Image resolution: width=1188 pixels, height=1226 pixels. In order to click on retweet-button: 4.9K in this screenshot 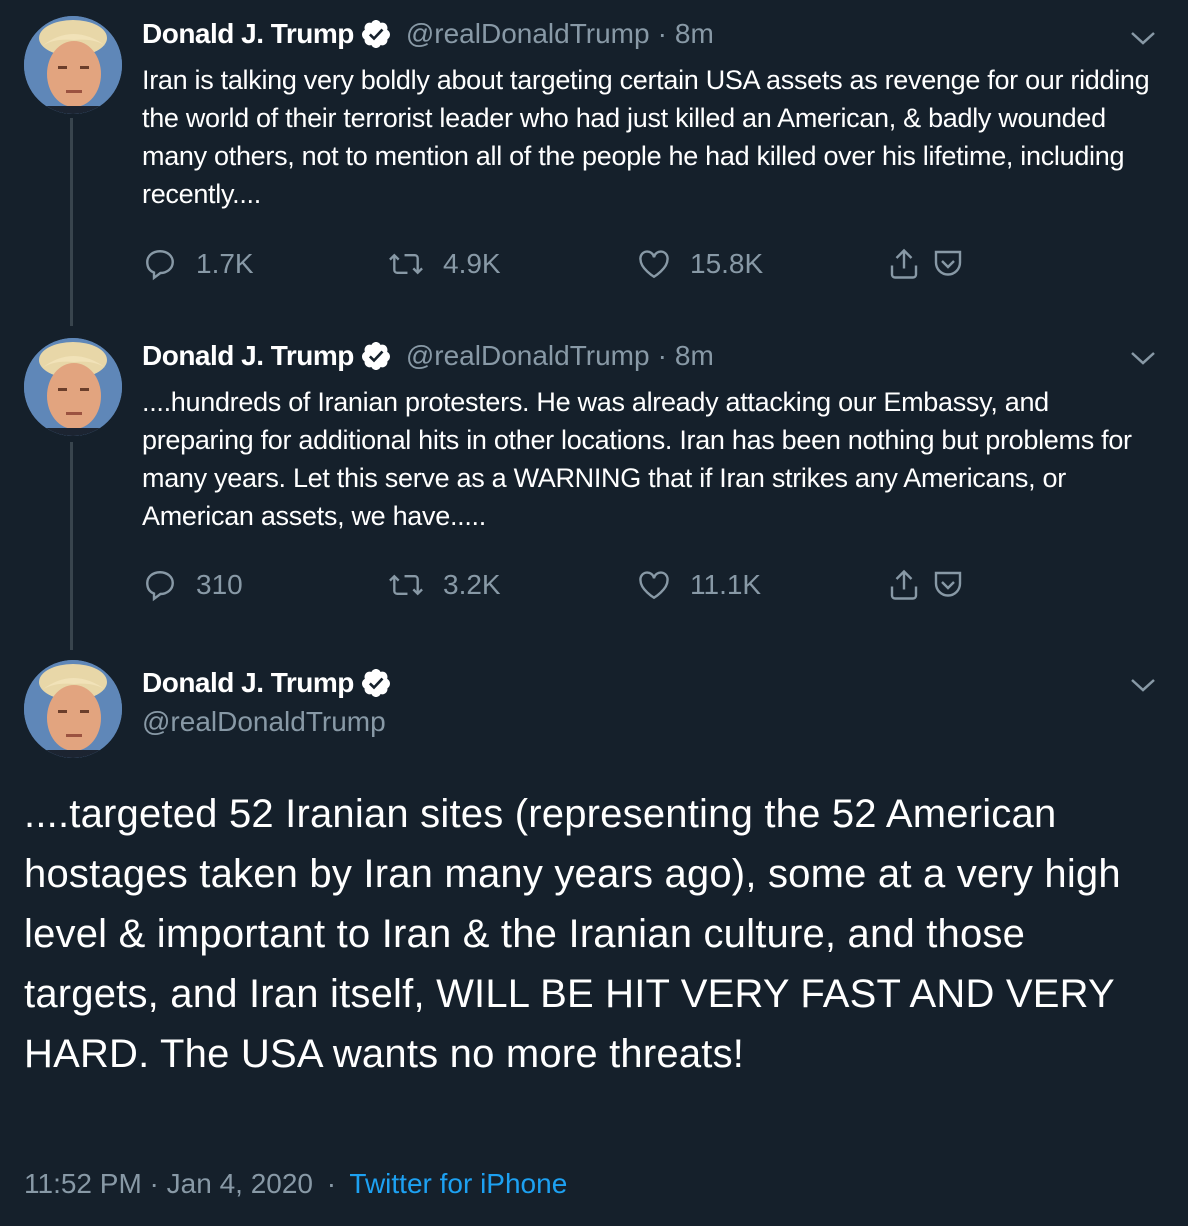, I will do `click(444, 264)`.